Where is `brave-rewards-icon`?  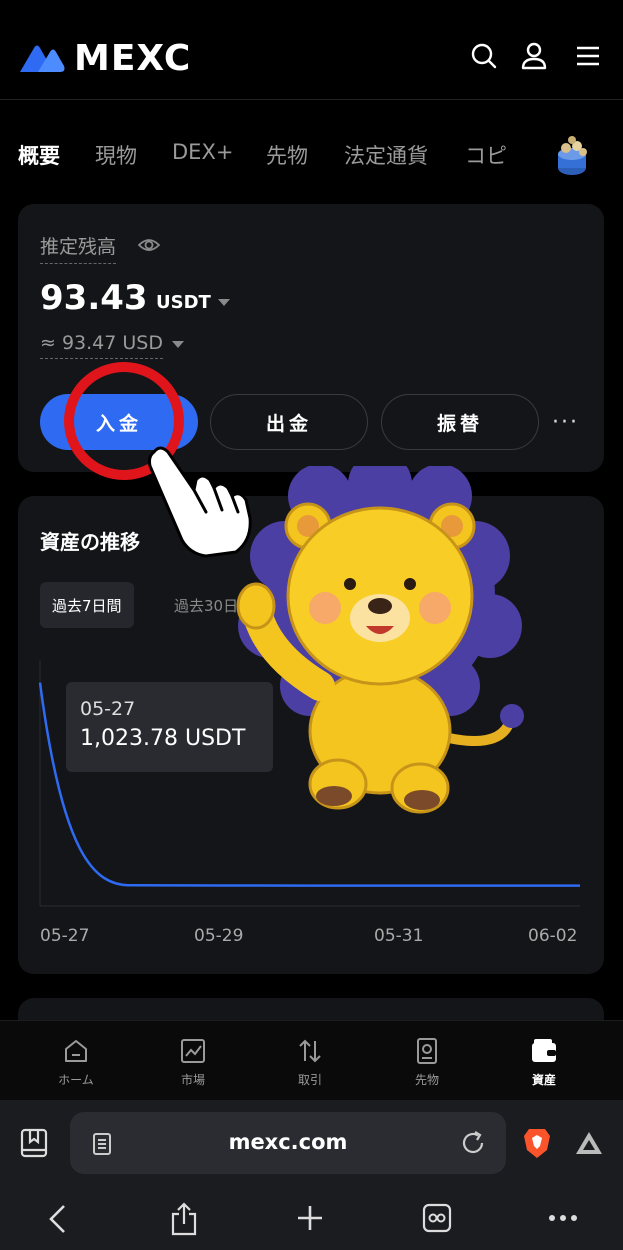
brave-rewards-icon is located at coordinates (589, 1143).